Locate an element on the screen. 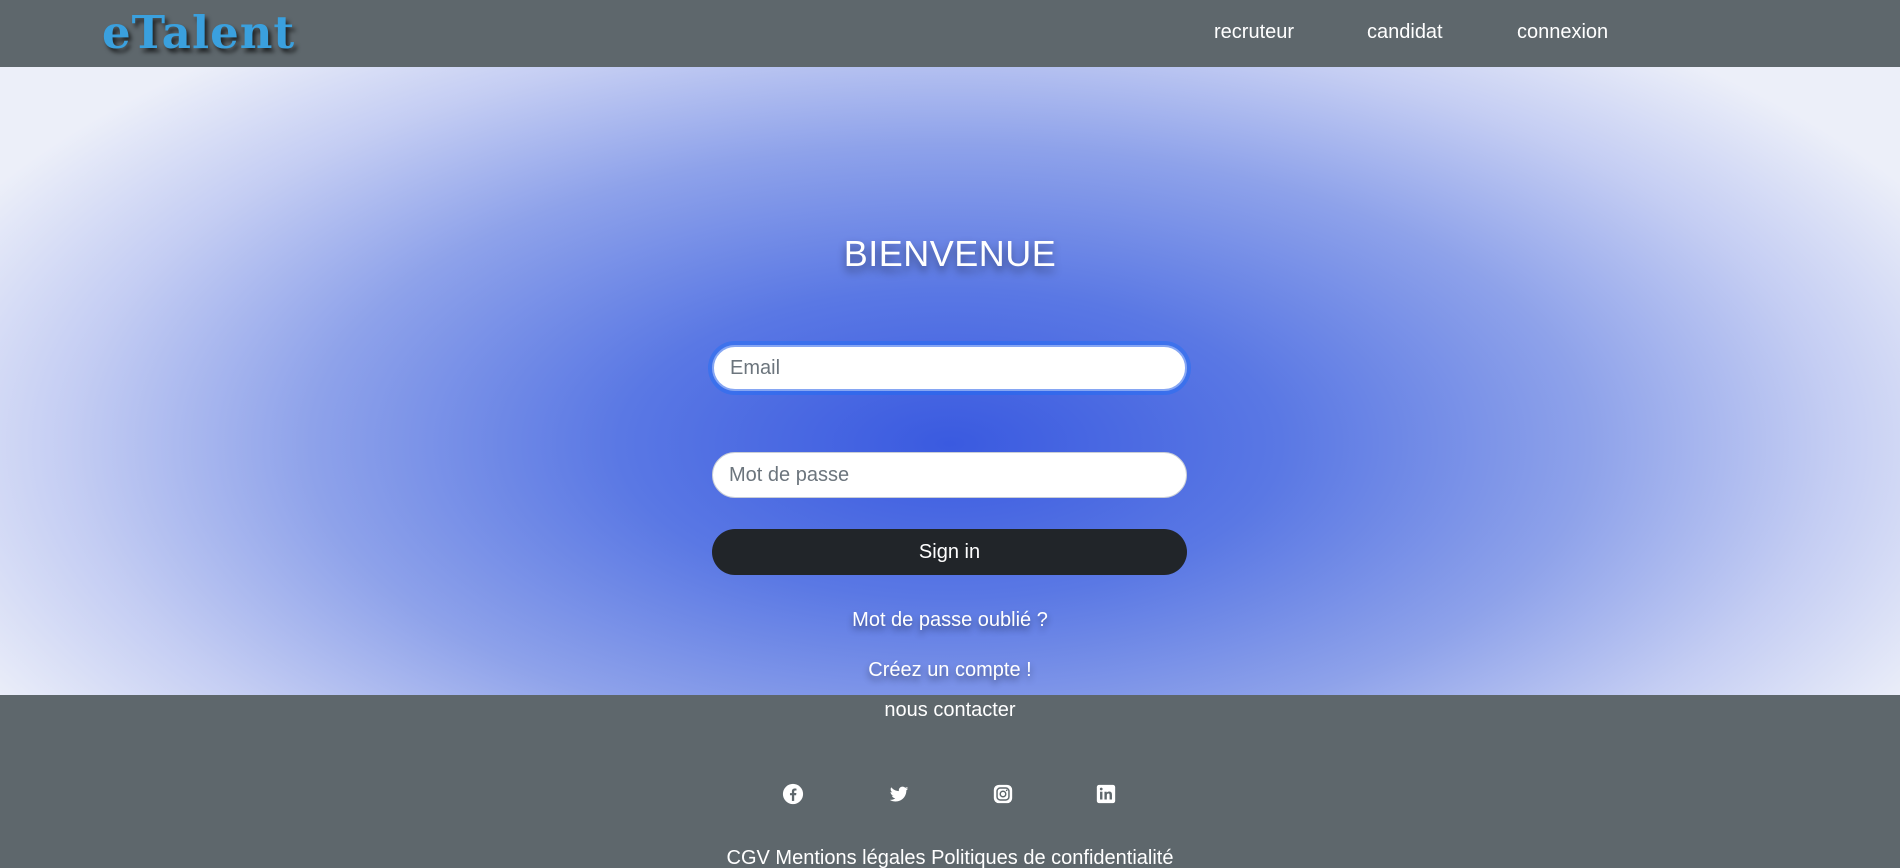  instagram-icon is located at coordinates (1003, 794).